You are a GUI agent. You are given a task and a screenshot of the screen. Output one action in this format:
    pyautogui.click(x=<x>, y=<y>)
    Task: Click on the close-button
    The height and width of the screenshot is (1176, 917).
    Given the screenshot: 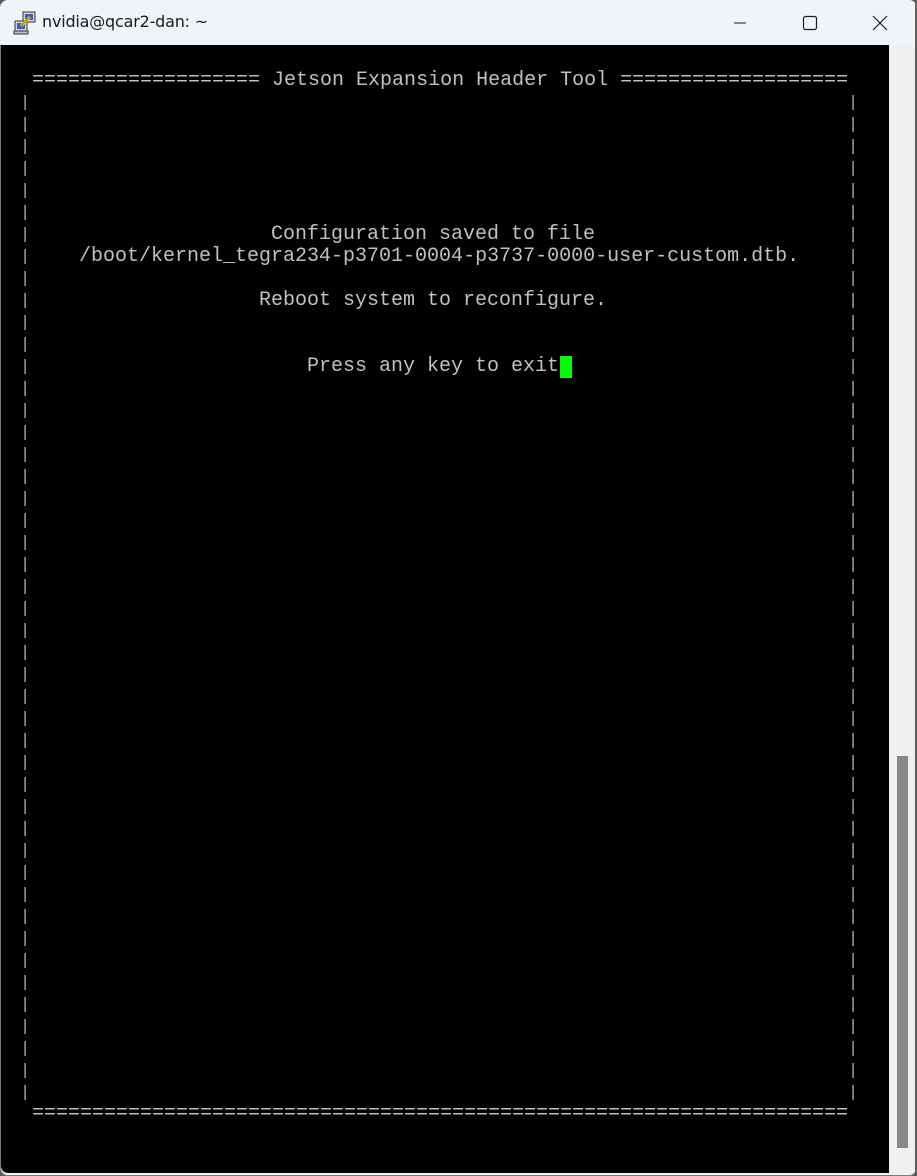 What is the action you would take?
    pyautogui.click(x=880, y=22)
    